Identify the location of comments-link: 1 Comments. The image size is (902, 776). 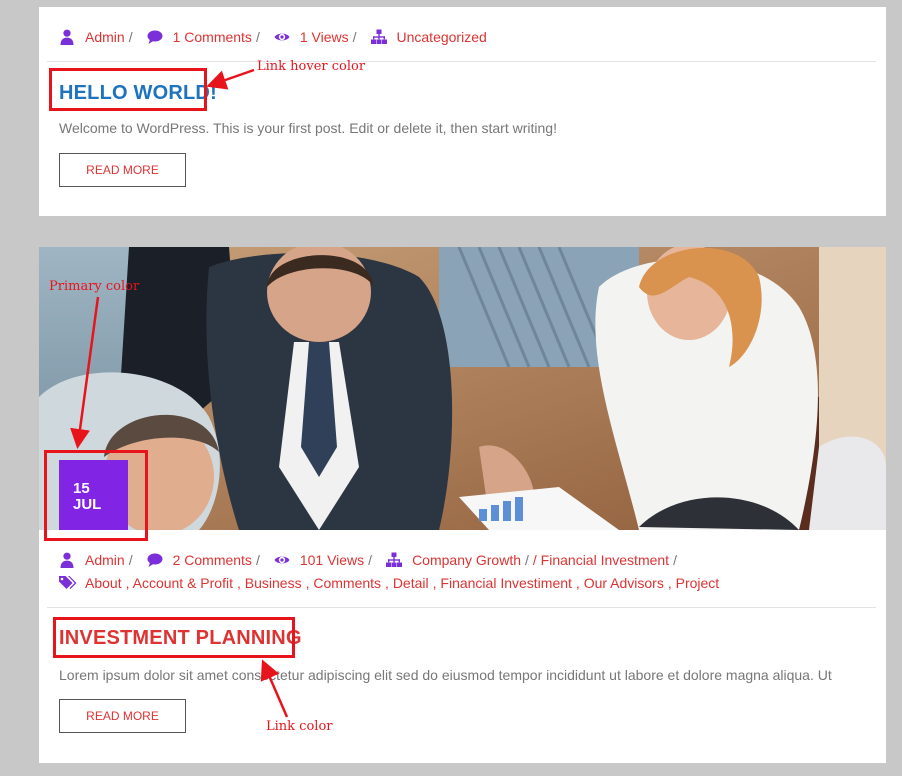
(212, 37).